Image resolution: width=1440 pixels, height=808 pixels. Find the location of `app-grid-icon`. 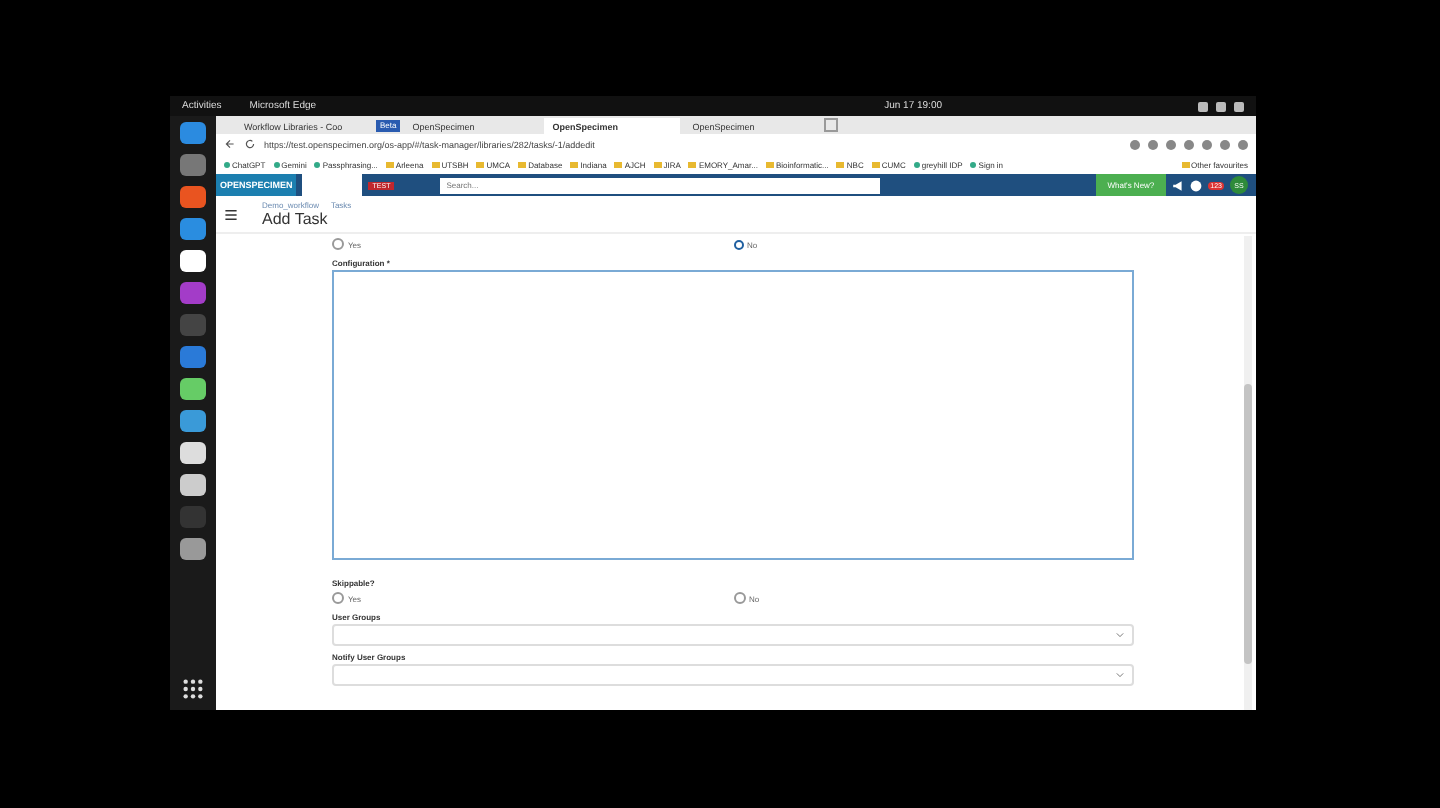

app-grid-icon is located at coordinates (193, 689).